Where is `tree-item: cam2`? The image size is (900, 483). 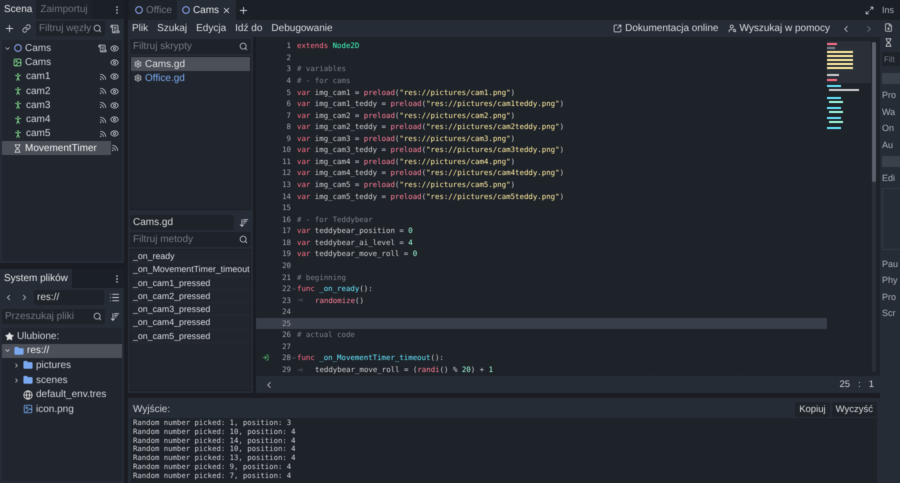
tree-item: cam2 is located at coordinates (50, 91).